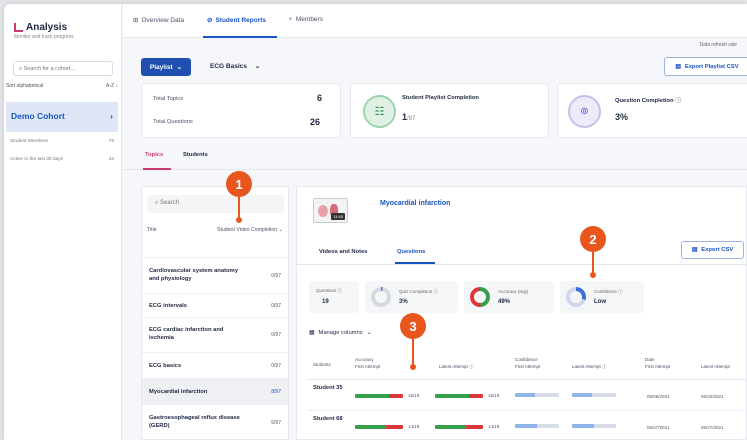 The image size is (747, 440). I want to click on tab-students: Students, so click(195, 155).